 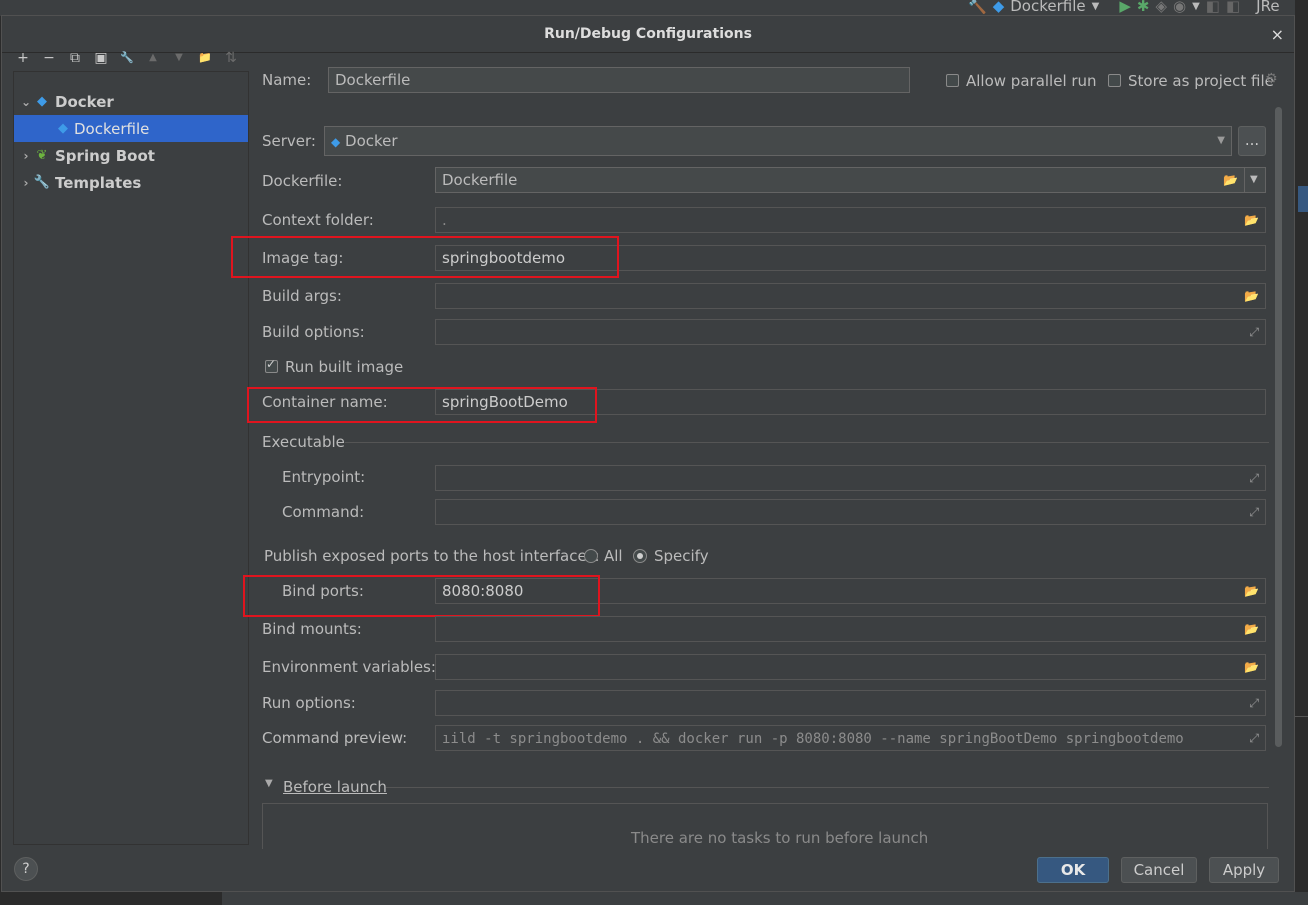 What do you see at coordinates (287, 80) in the screenshot?
I see `name-label: Name:` at bounding box center [287, 80].